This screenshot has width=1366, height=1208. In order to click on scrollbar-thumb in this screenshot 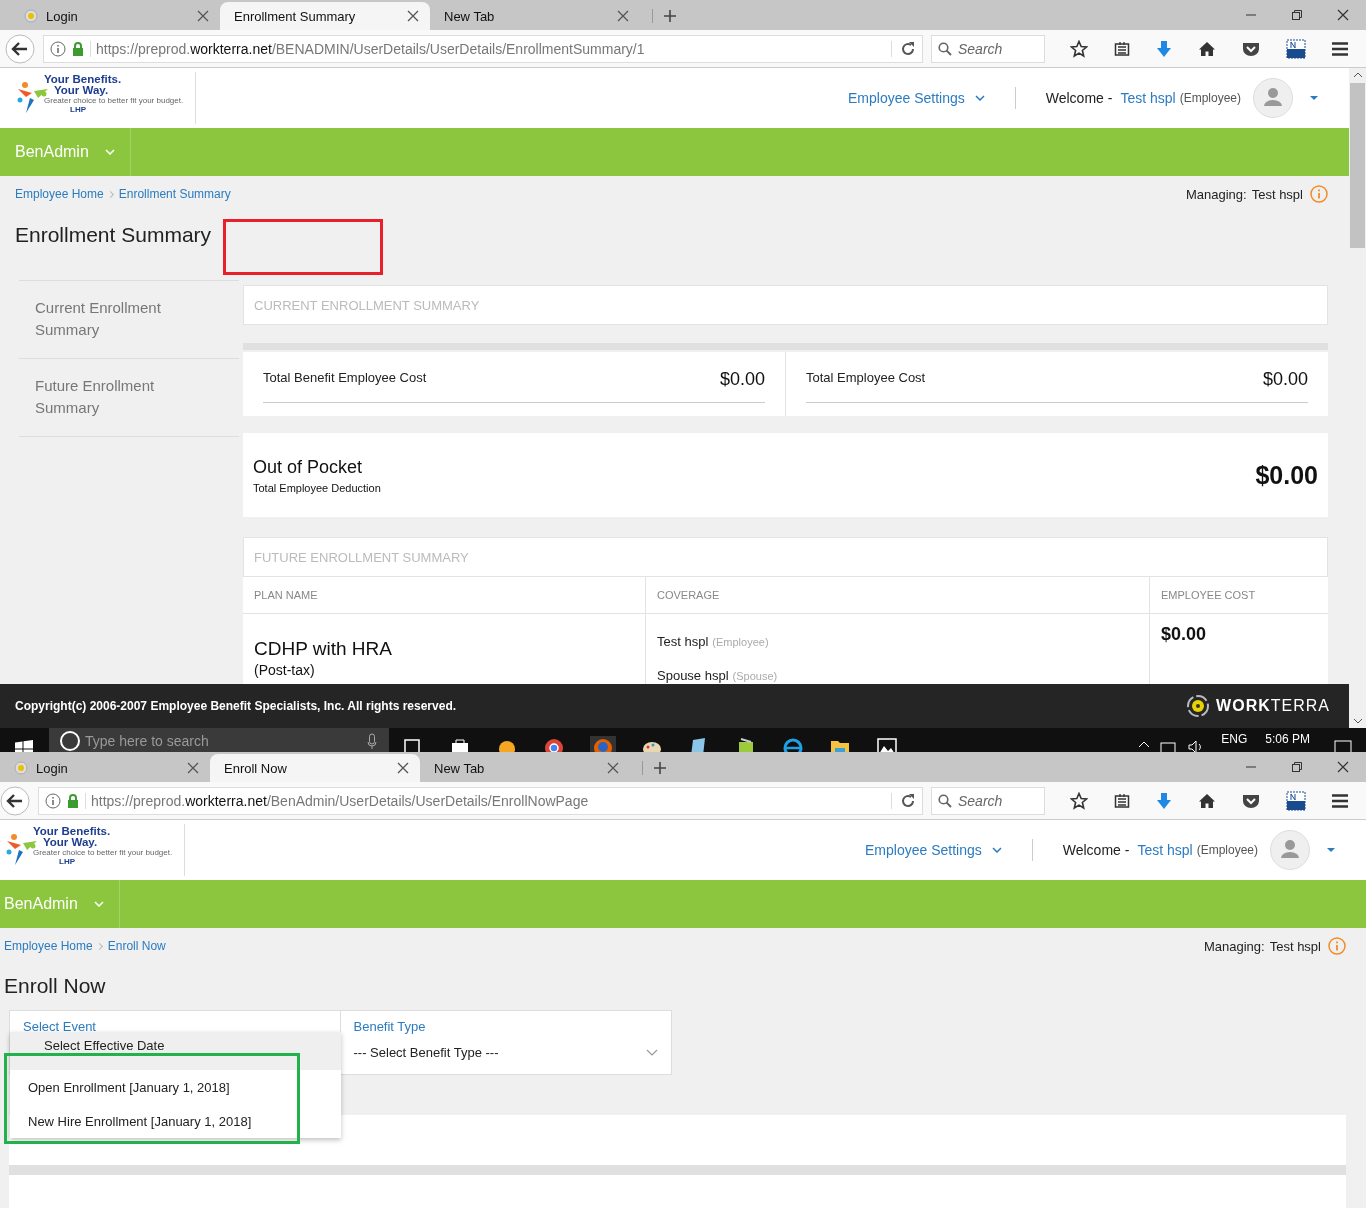, I will do `click(1357, 165)`.